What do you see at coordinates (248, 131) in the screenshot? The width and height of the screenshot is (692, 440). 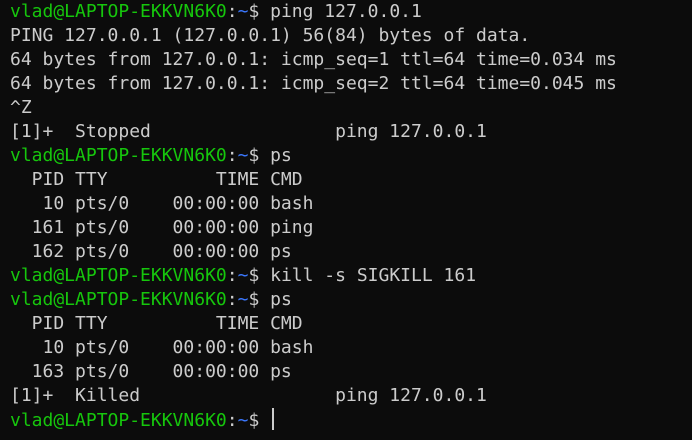 I see `output-line: [1]+ Stopped ping 127.0.0.1` at bounding box center [248, 131].